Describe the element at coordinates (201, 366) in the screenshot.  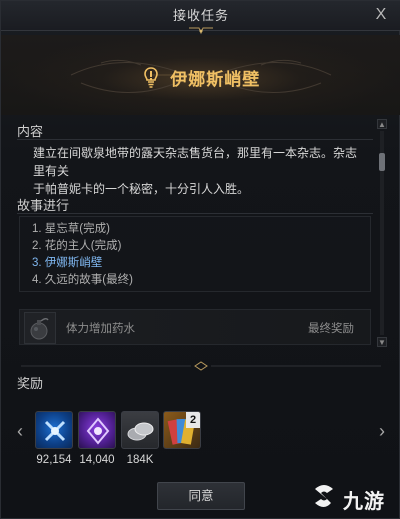
I see `divider-ornament-icon` at that location.